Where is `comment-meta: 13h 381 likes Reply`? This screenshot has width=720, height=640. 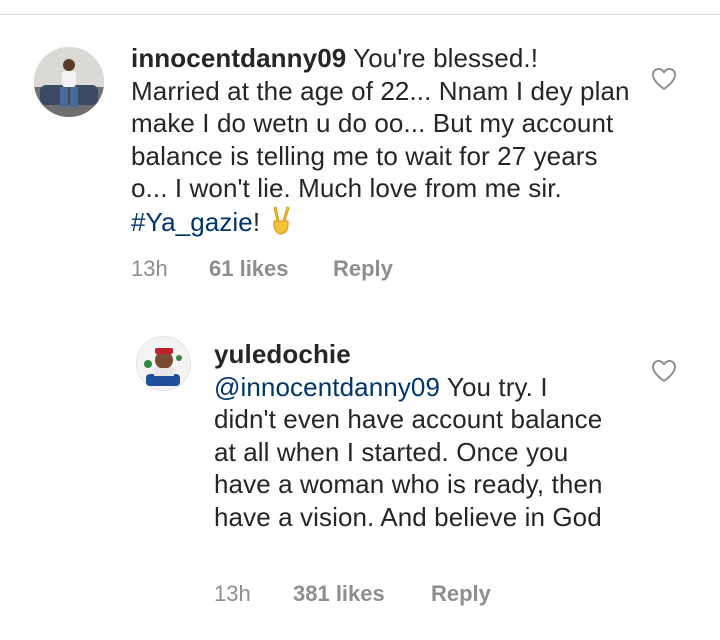 comment-meta: 13h 381 likes Reply is located at coordinates (374, 594).